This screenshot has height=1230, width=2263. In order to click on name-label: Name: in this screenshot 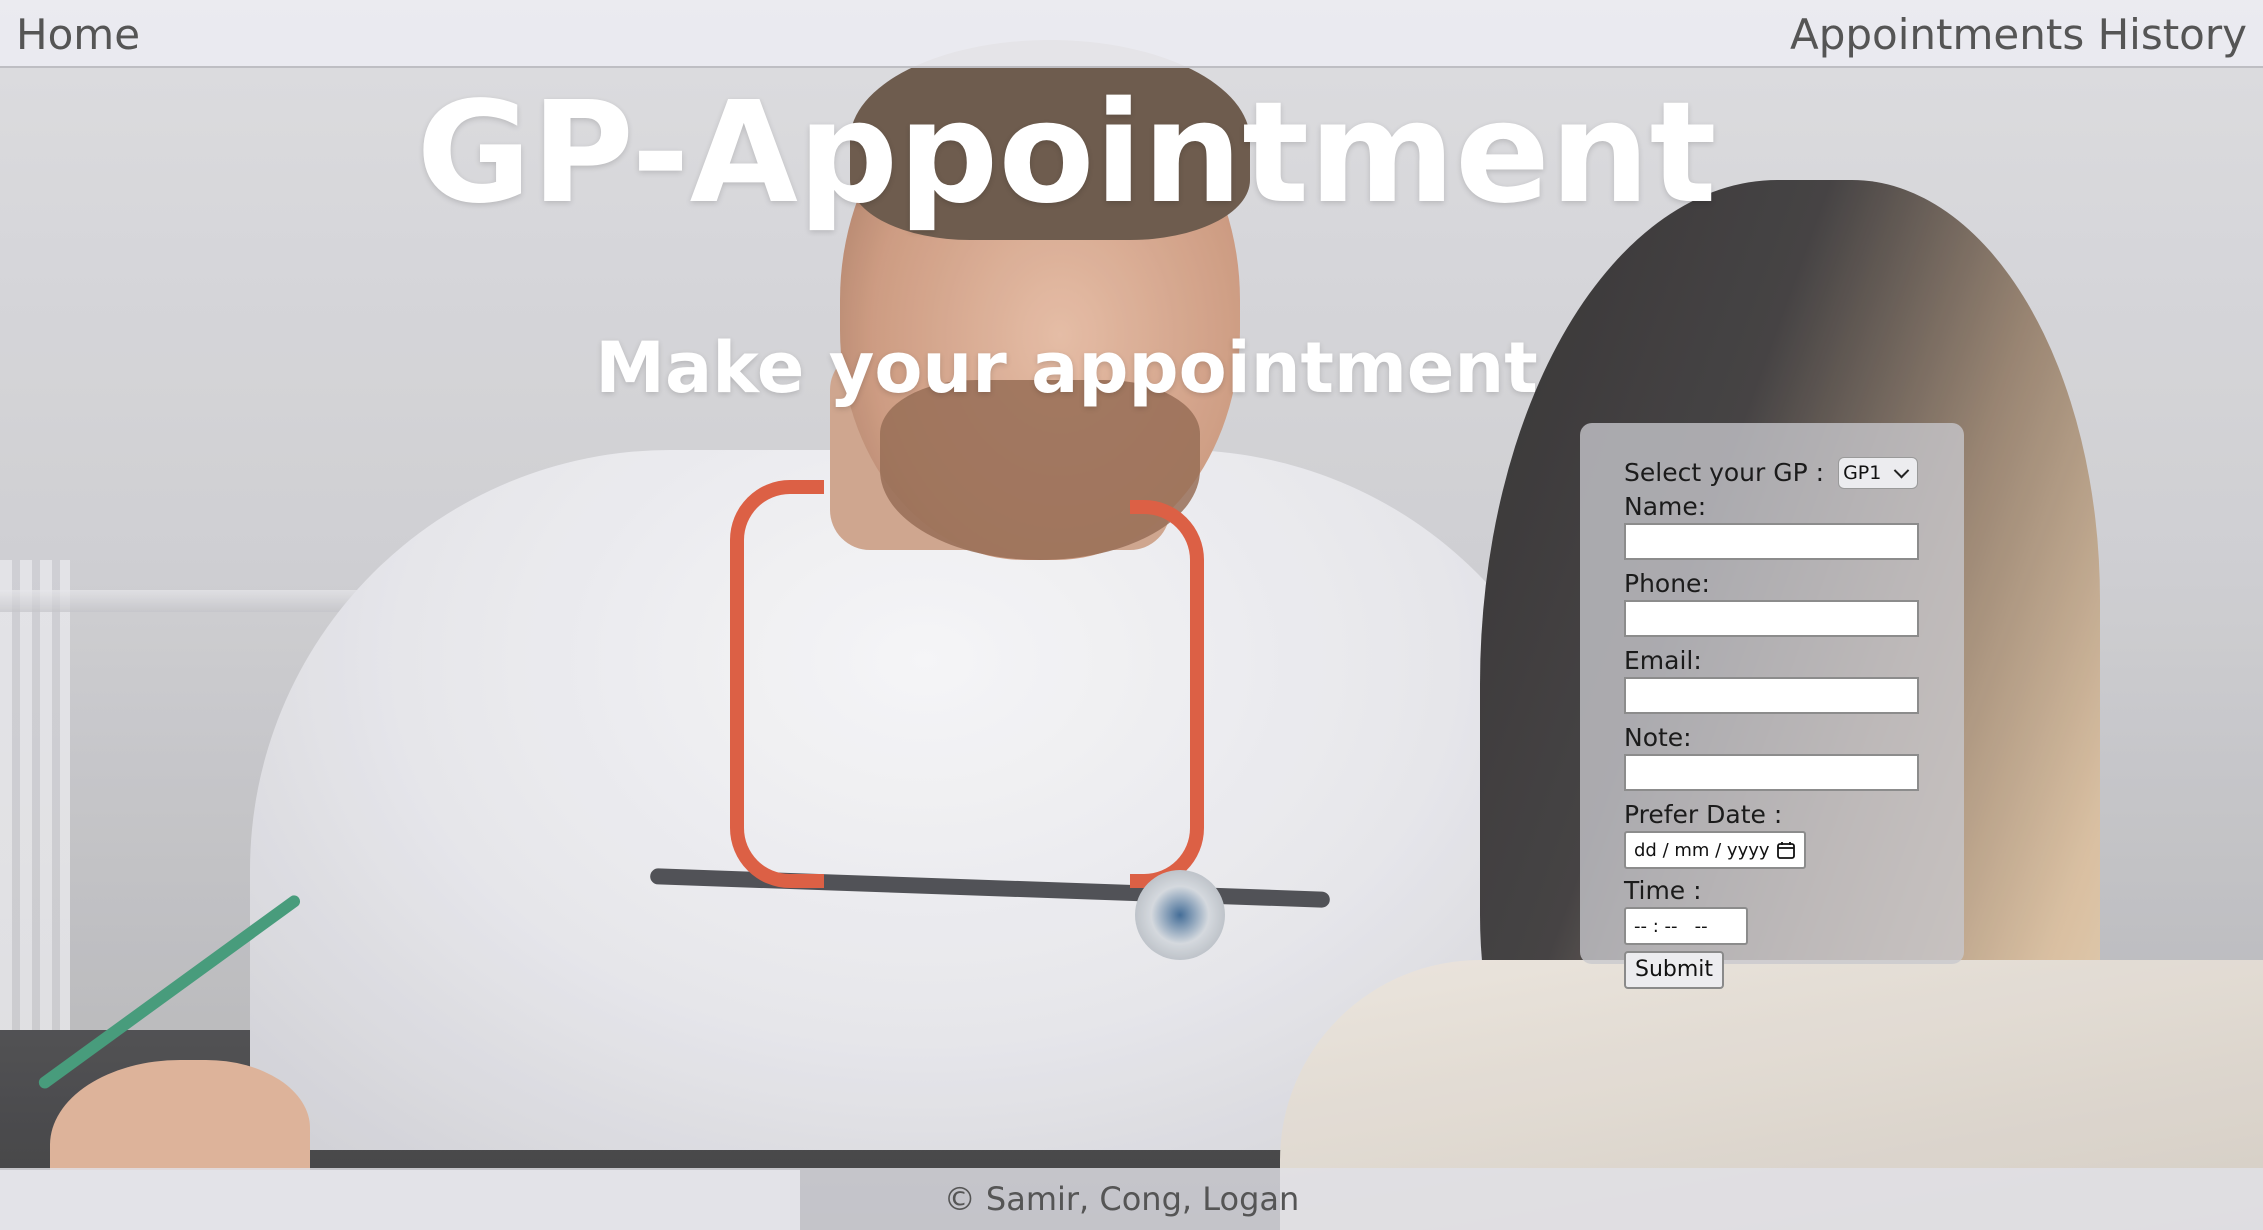, I will do `click(1665, 506)`.